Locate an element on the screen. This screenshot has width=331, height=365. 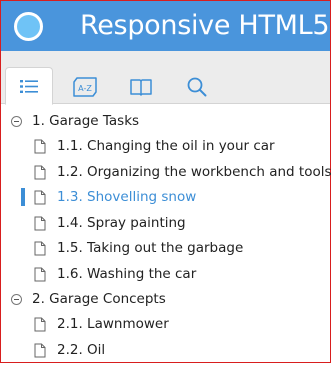
toc-topic: 1.2. Organizing the workbench and tools is located at coordinates (166, 174).